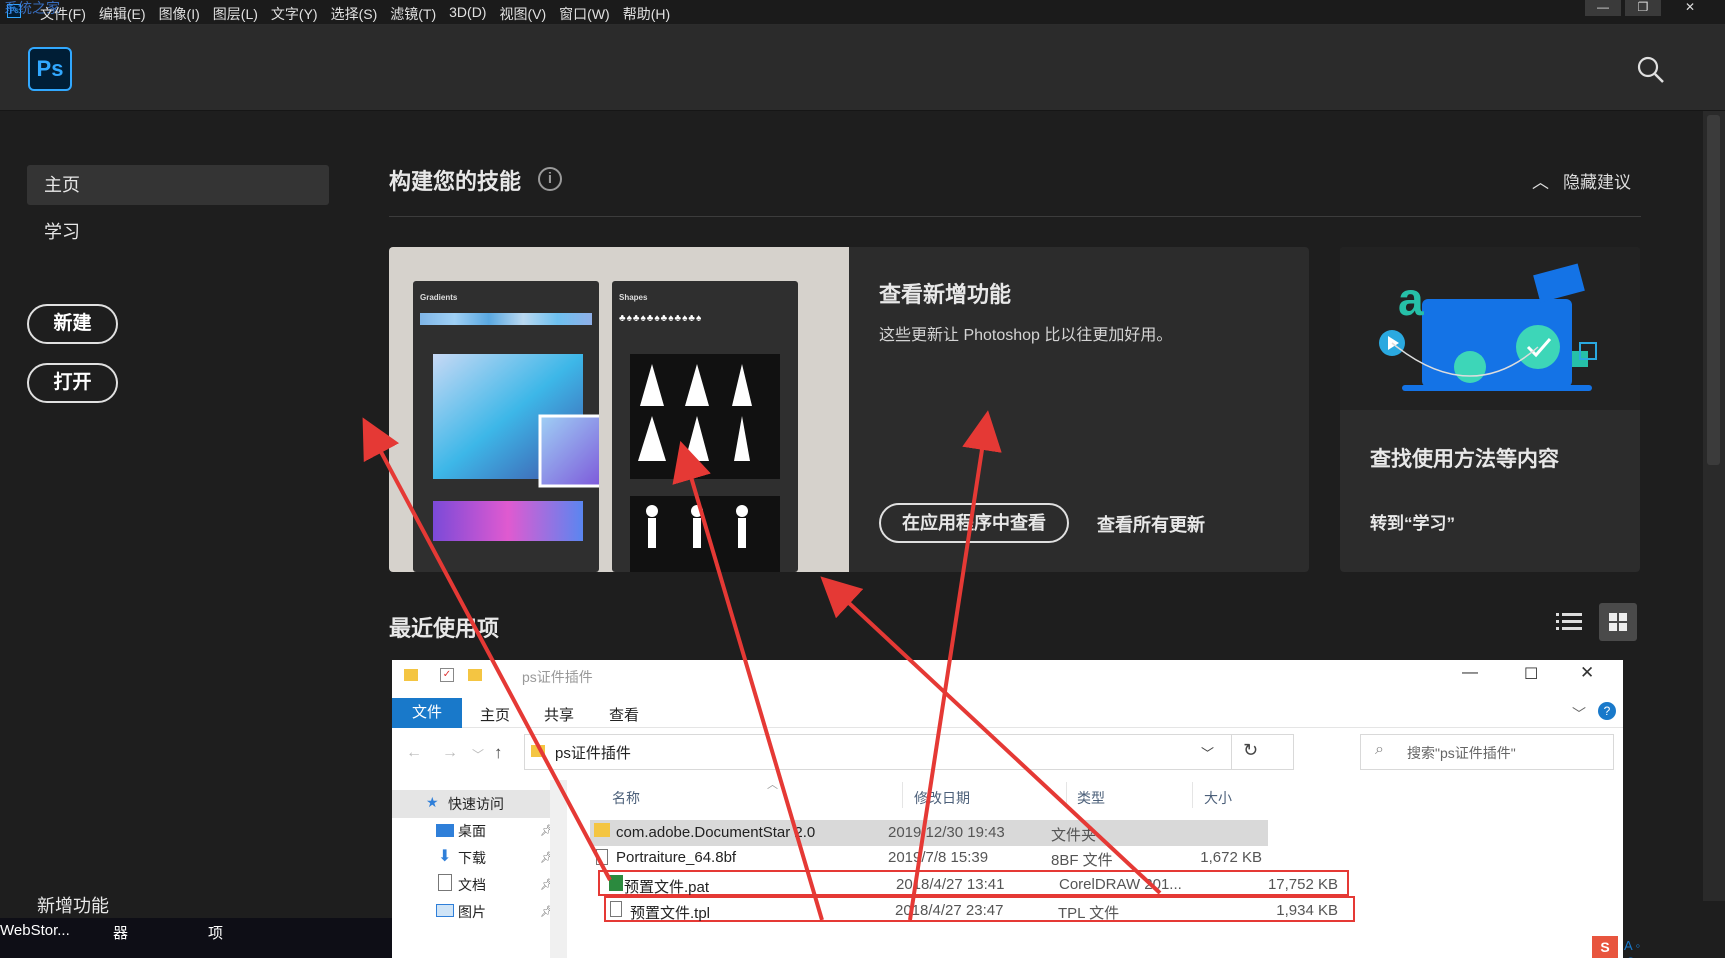 The width and height of the screenshot is (1725, 958). I want to click on menu-layer: 图层(L), so click(235, 14).